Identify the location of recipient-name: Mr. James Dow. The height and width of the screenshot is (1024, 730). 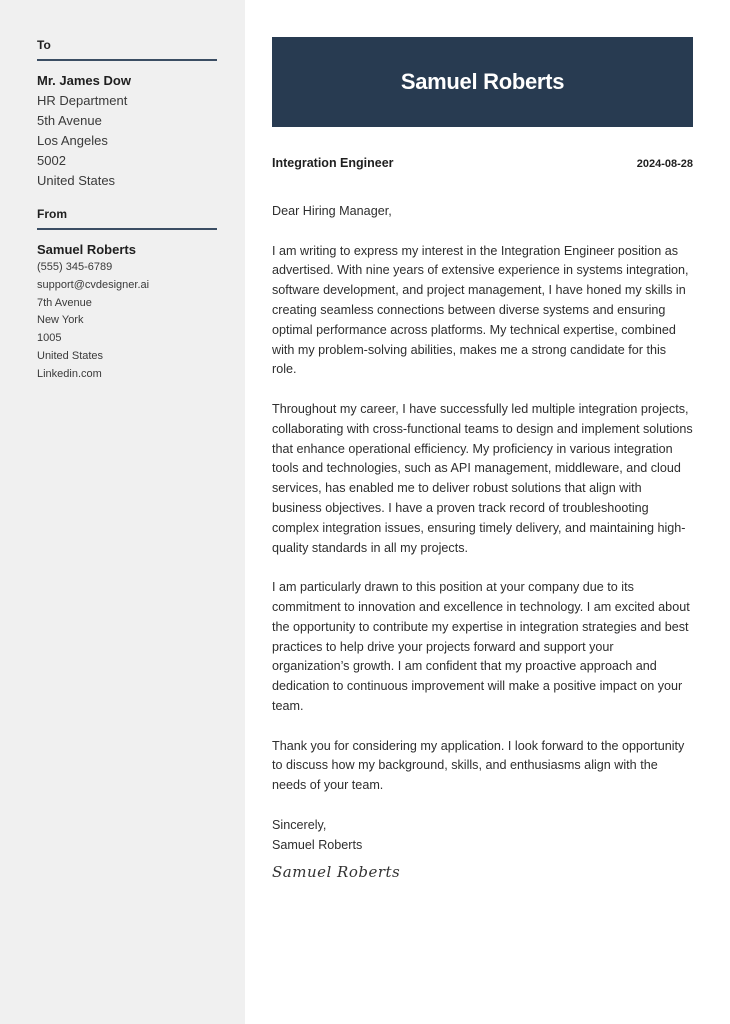
(84, 80).